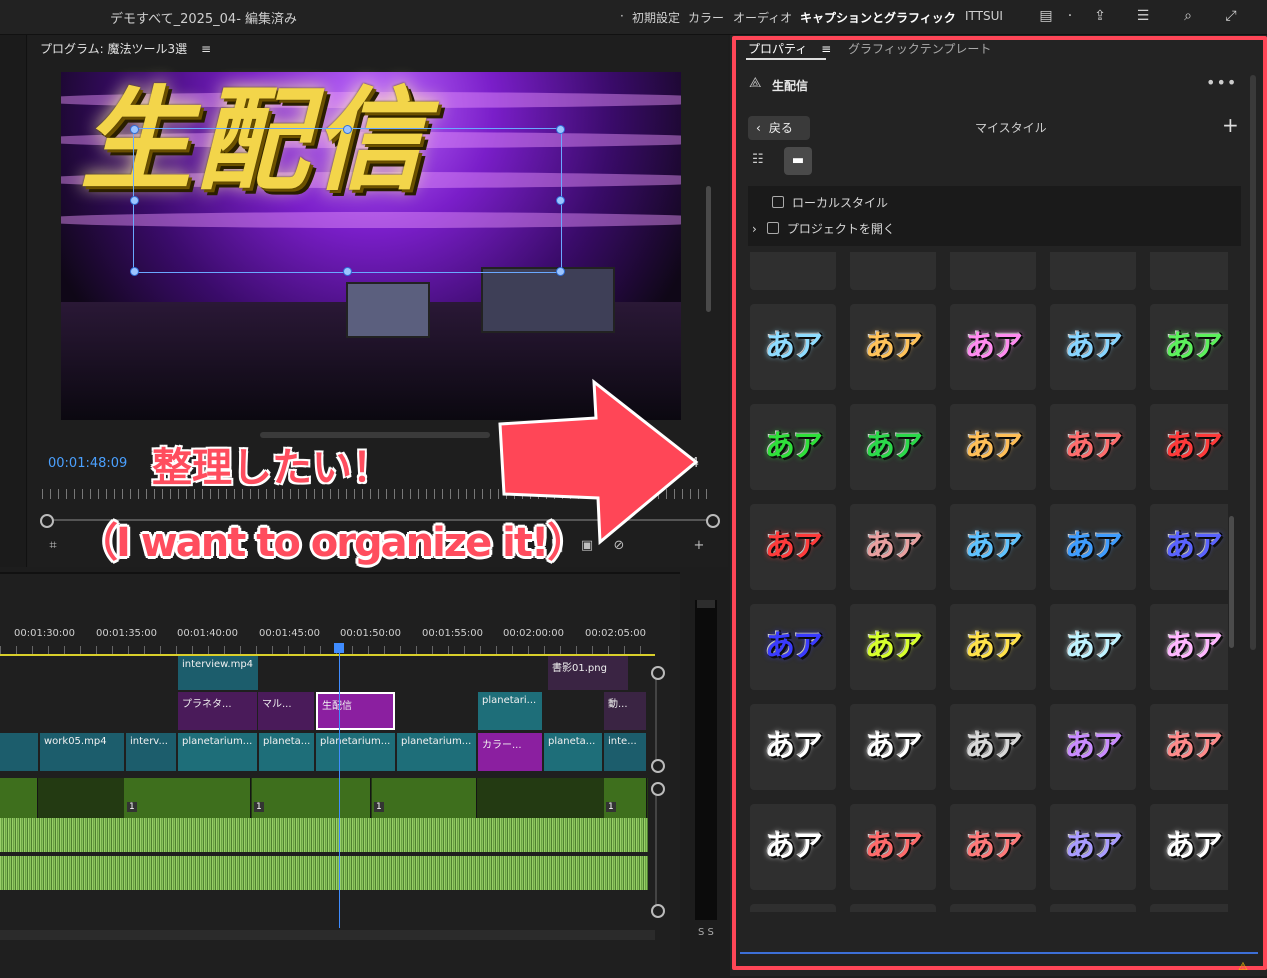 This screenshot has width=1267, height=978. Describe the element at coordinates (919, 48) in the screenshot. I see `tab-graphic-templates: グラフィックテンプレート` at that location.